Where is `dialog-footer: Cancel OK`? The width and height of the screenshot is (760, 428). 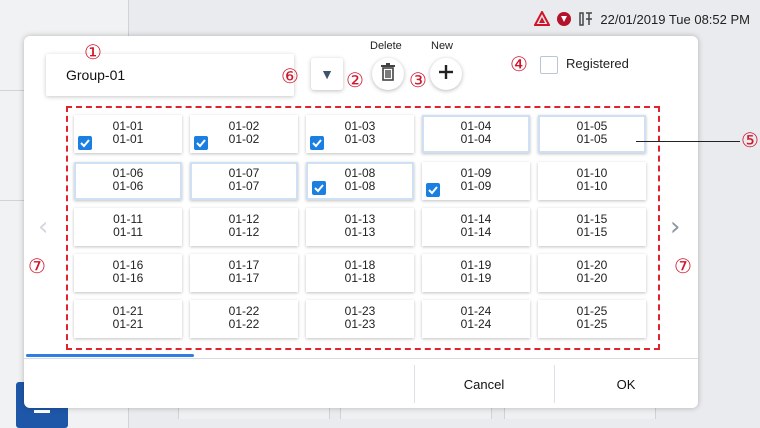 dialog-footer: Cancel OK is located at coordinates (361, 383).